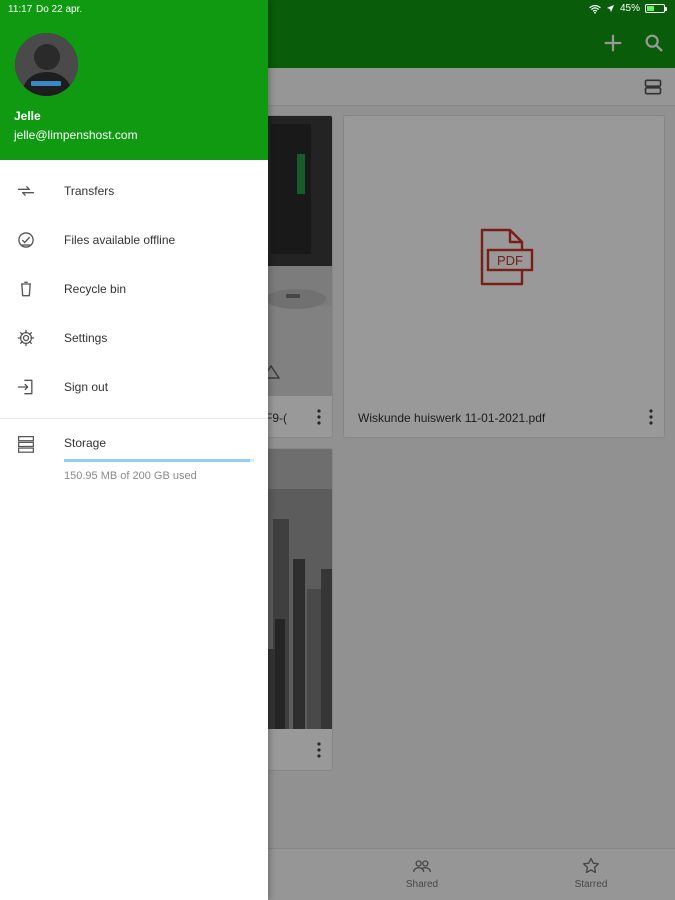 This screenshot has width=675, height=900. Describe the element at coordinates (20, 9) in the screenshot. I see `status-time: 11:17` at that location.